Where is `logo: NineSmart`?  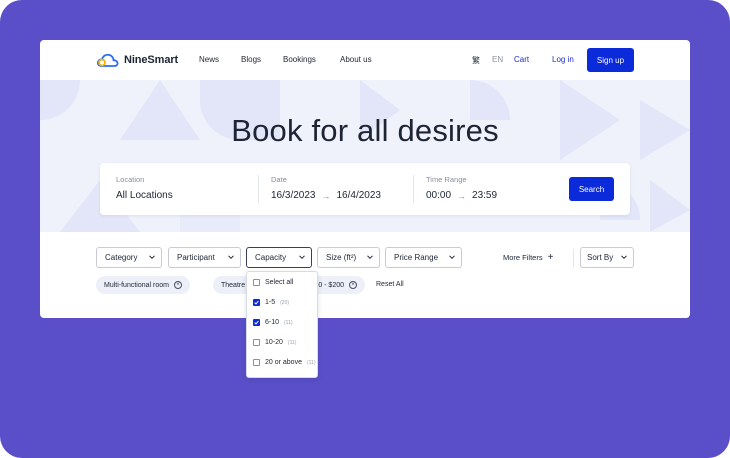
logo: NineSmart is located at coordinates (137, 60).